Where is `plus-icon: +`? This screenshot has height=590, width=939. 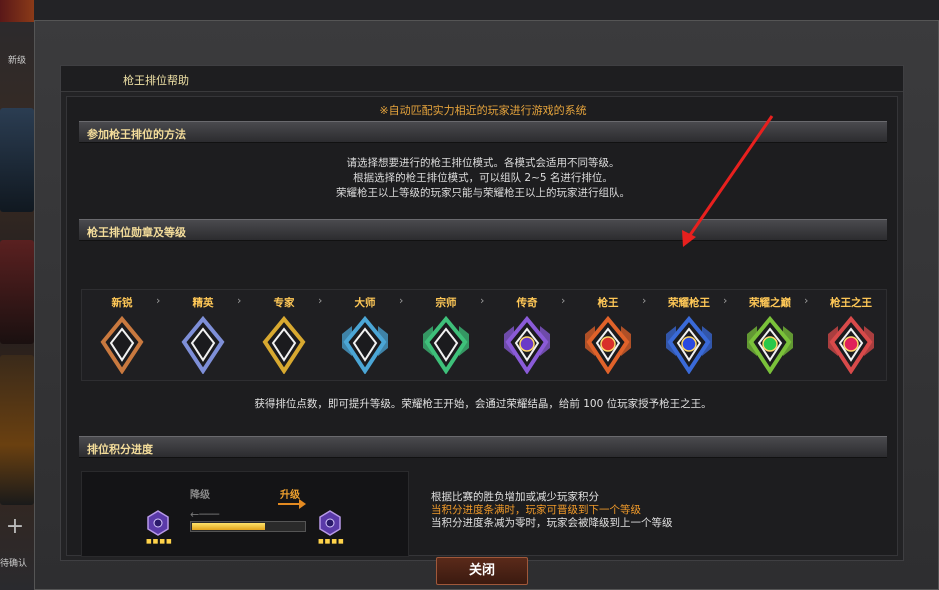 plus-icon: + is located at coordinates (15, 527).